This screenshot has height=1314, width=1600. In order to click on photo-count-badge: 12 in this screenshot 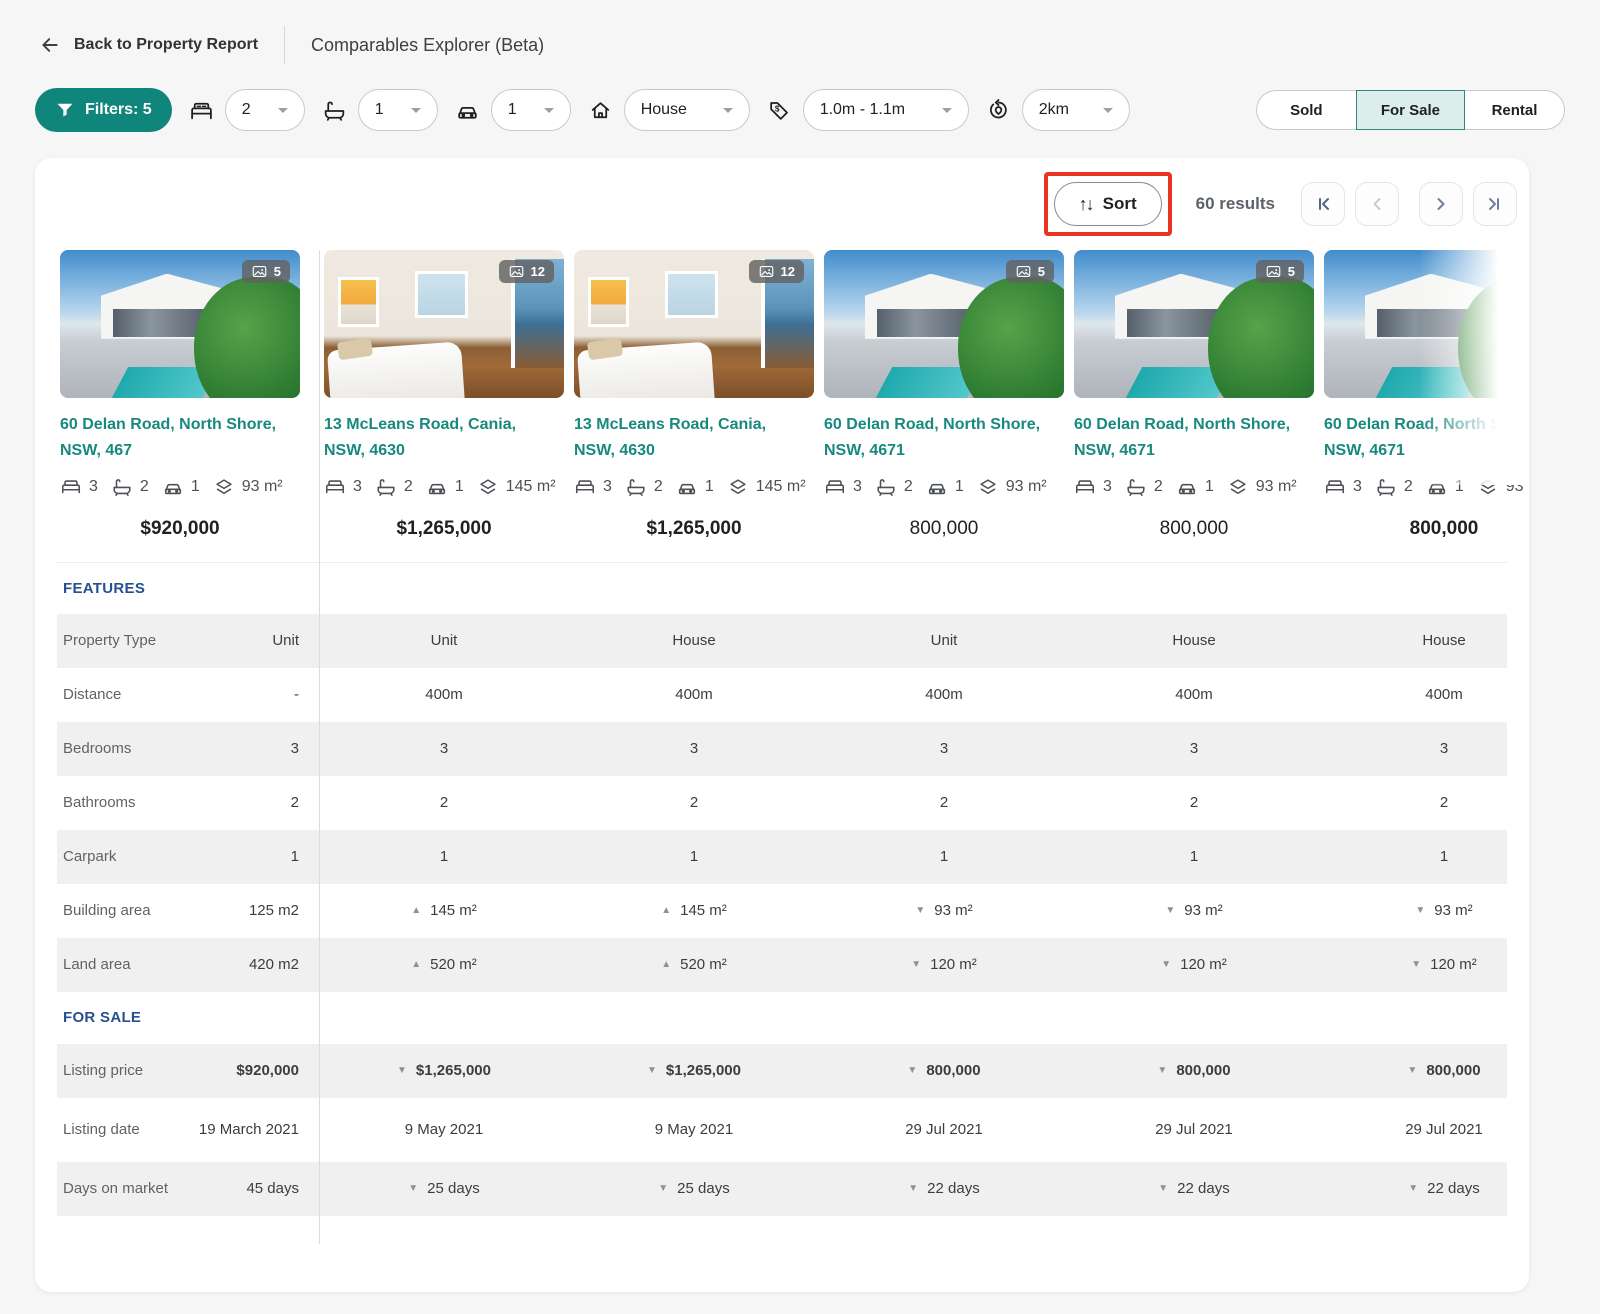, I will do `click(776, 271)`.